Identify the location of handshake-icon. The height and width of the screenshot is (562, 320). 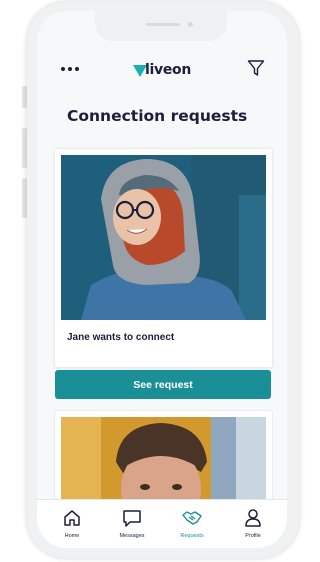
(192, 518).